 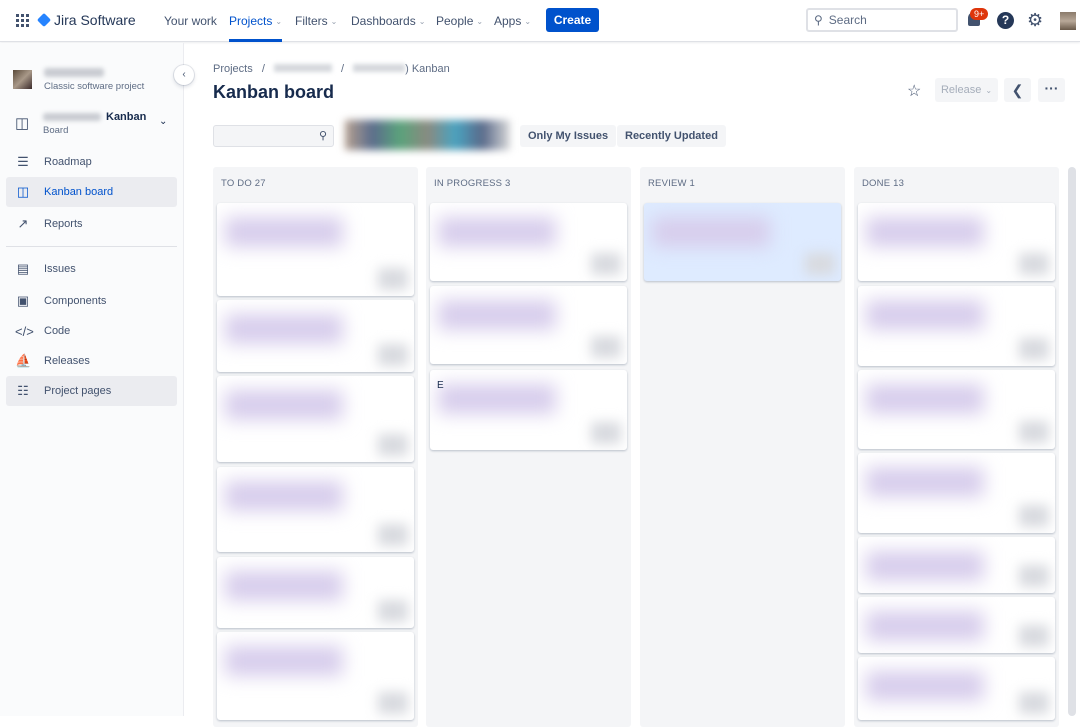 I want to click on board-icon: ◫, so click(x=23, y=191).